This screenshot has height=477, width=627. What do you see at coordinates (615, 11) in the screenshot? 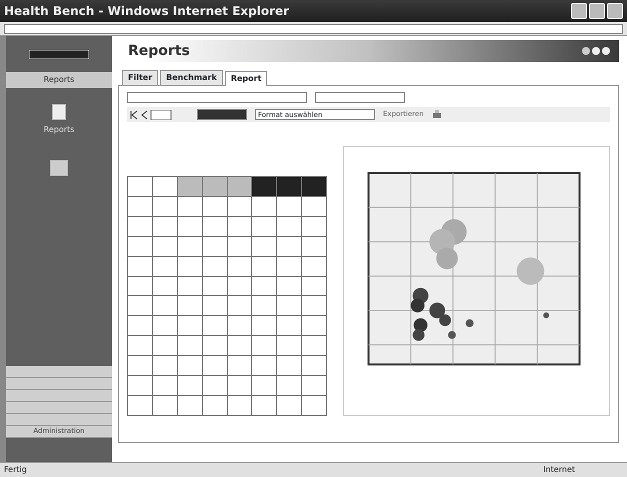
I see `close-button` at bounding box center [615, 11].